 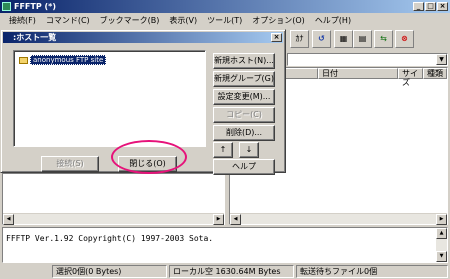 I want to click on app-icon, so click(x=6, y=6).